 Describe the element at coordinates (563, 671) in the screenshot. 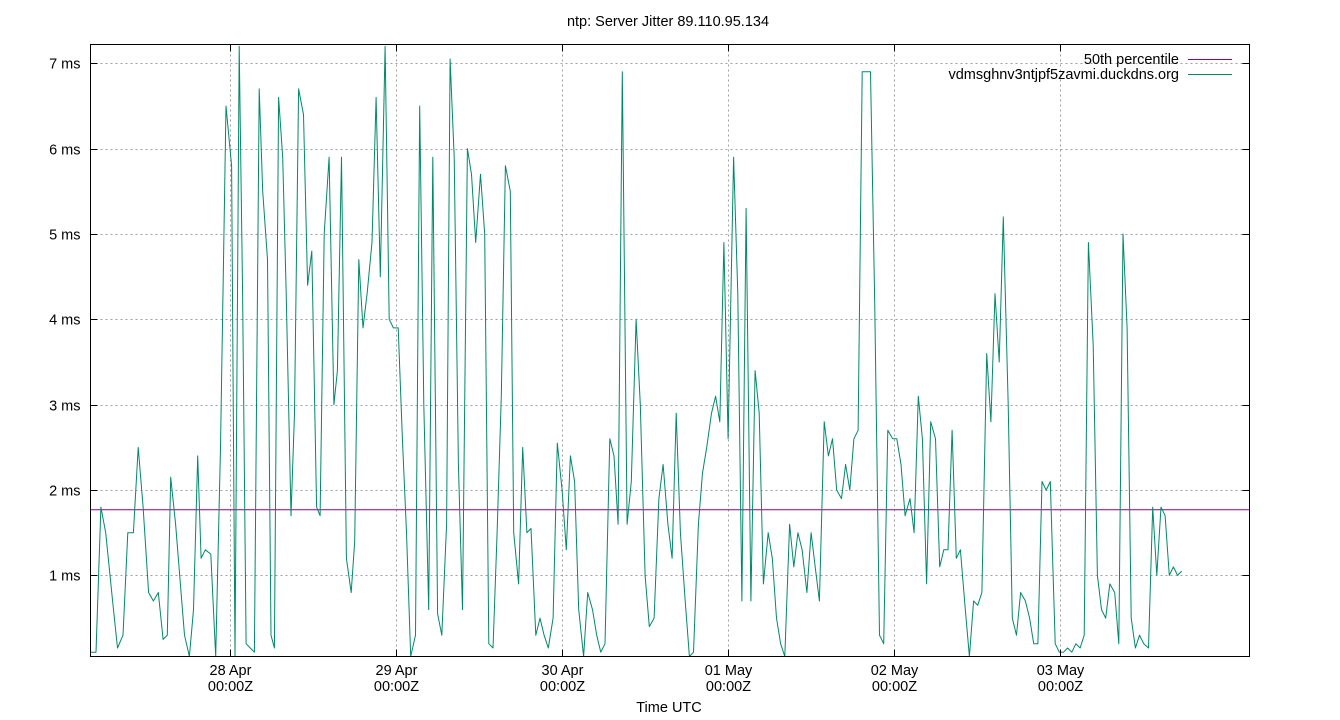

I see `x-tick-label-date: 30 Apr` at that location.